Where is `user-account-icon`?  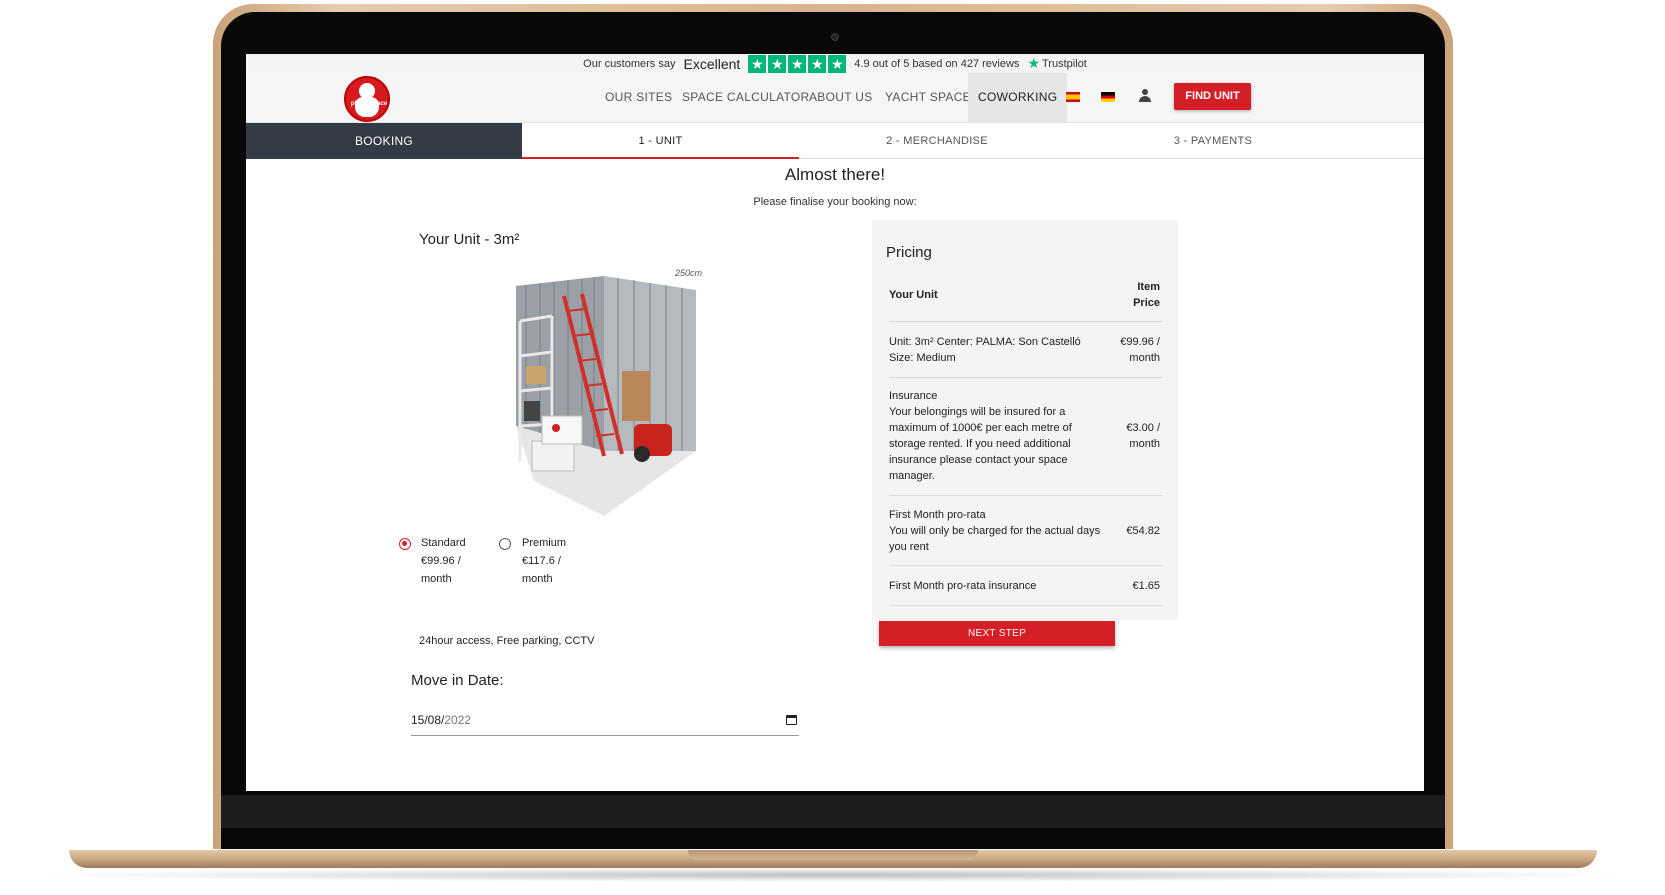
user-account-icon is located at coordinates (1145, 96).